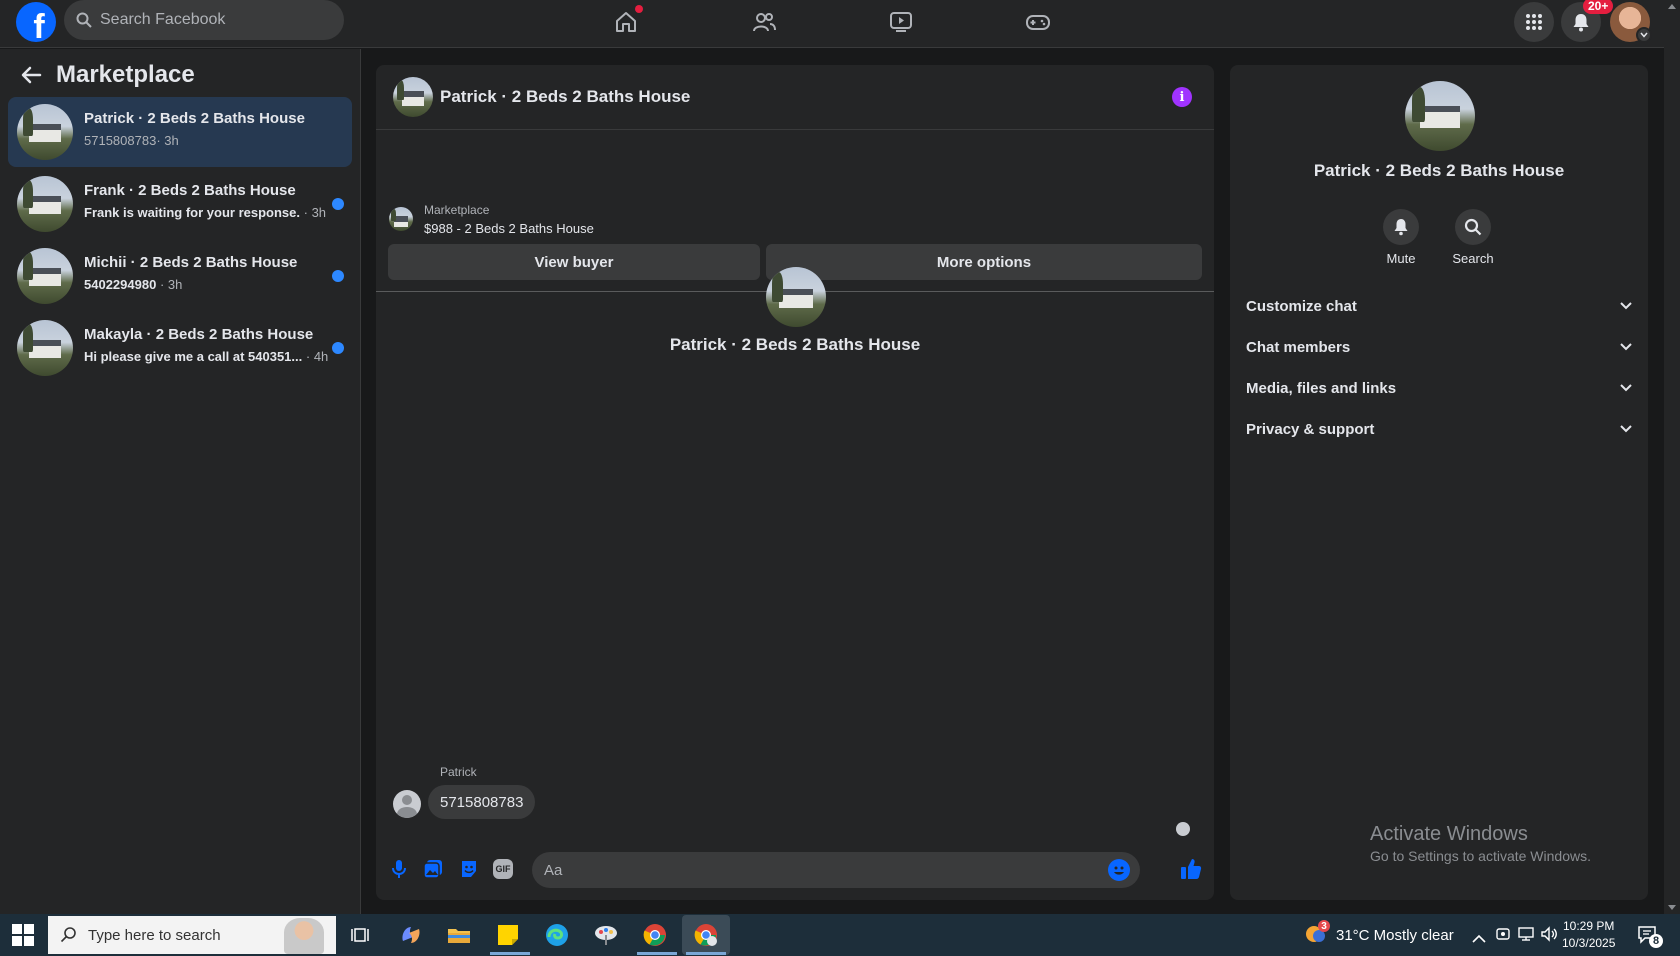  What do you see at coordinates (1310, 429) in the screenshot?
I see `section-label: Privacy & support` at bounding box center [1310, 429].